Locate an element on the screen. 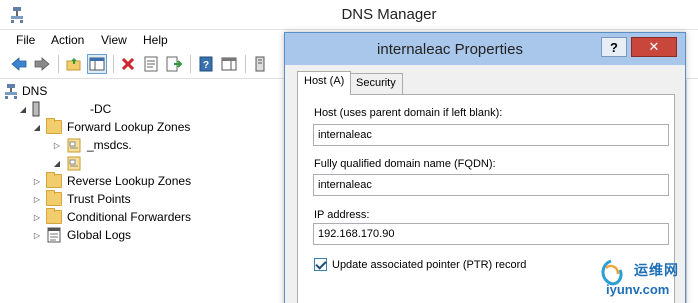 The width and height of the screenshot is (698, 303). watermark-chinese-text: 运维网 is located at coordinates (656, 270).